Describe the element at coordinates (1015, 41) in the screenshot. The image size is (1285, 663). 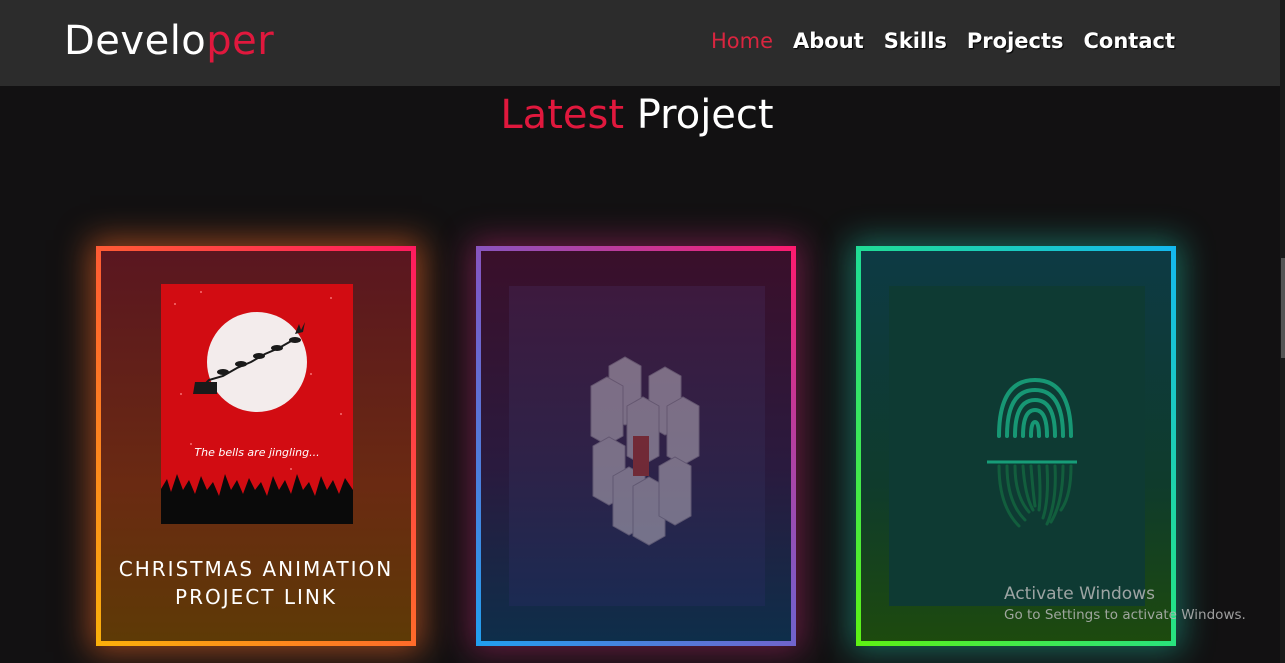
I see `nav-projects-link: Projects` at that location.